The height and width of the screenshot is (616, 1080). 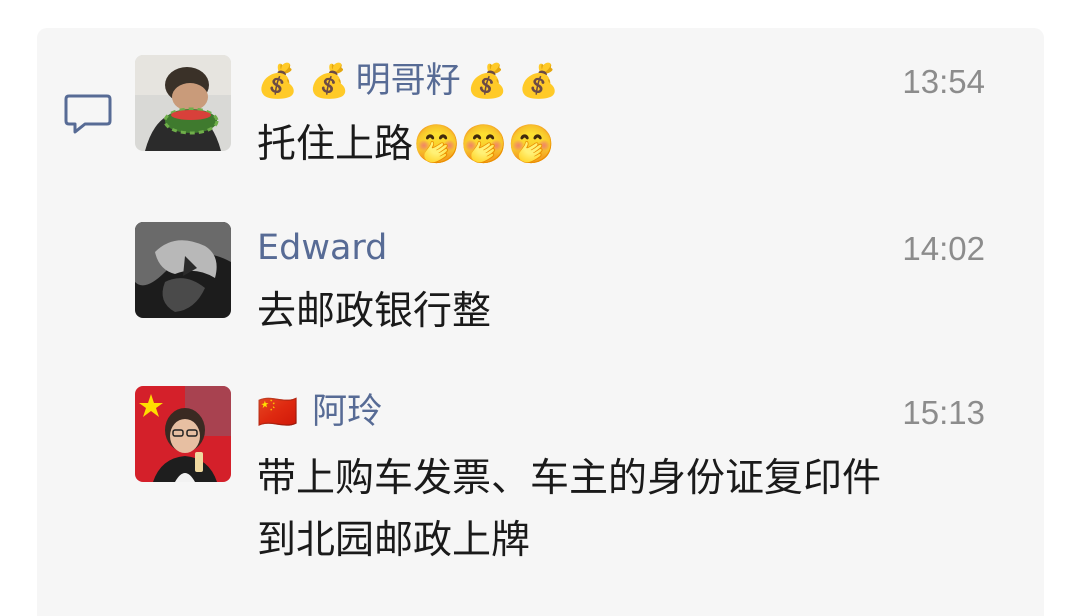 I want to click on author-name: Edward, so click(x=322, y=248).